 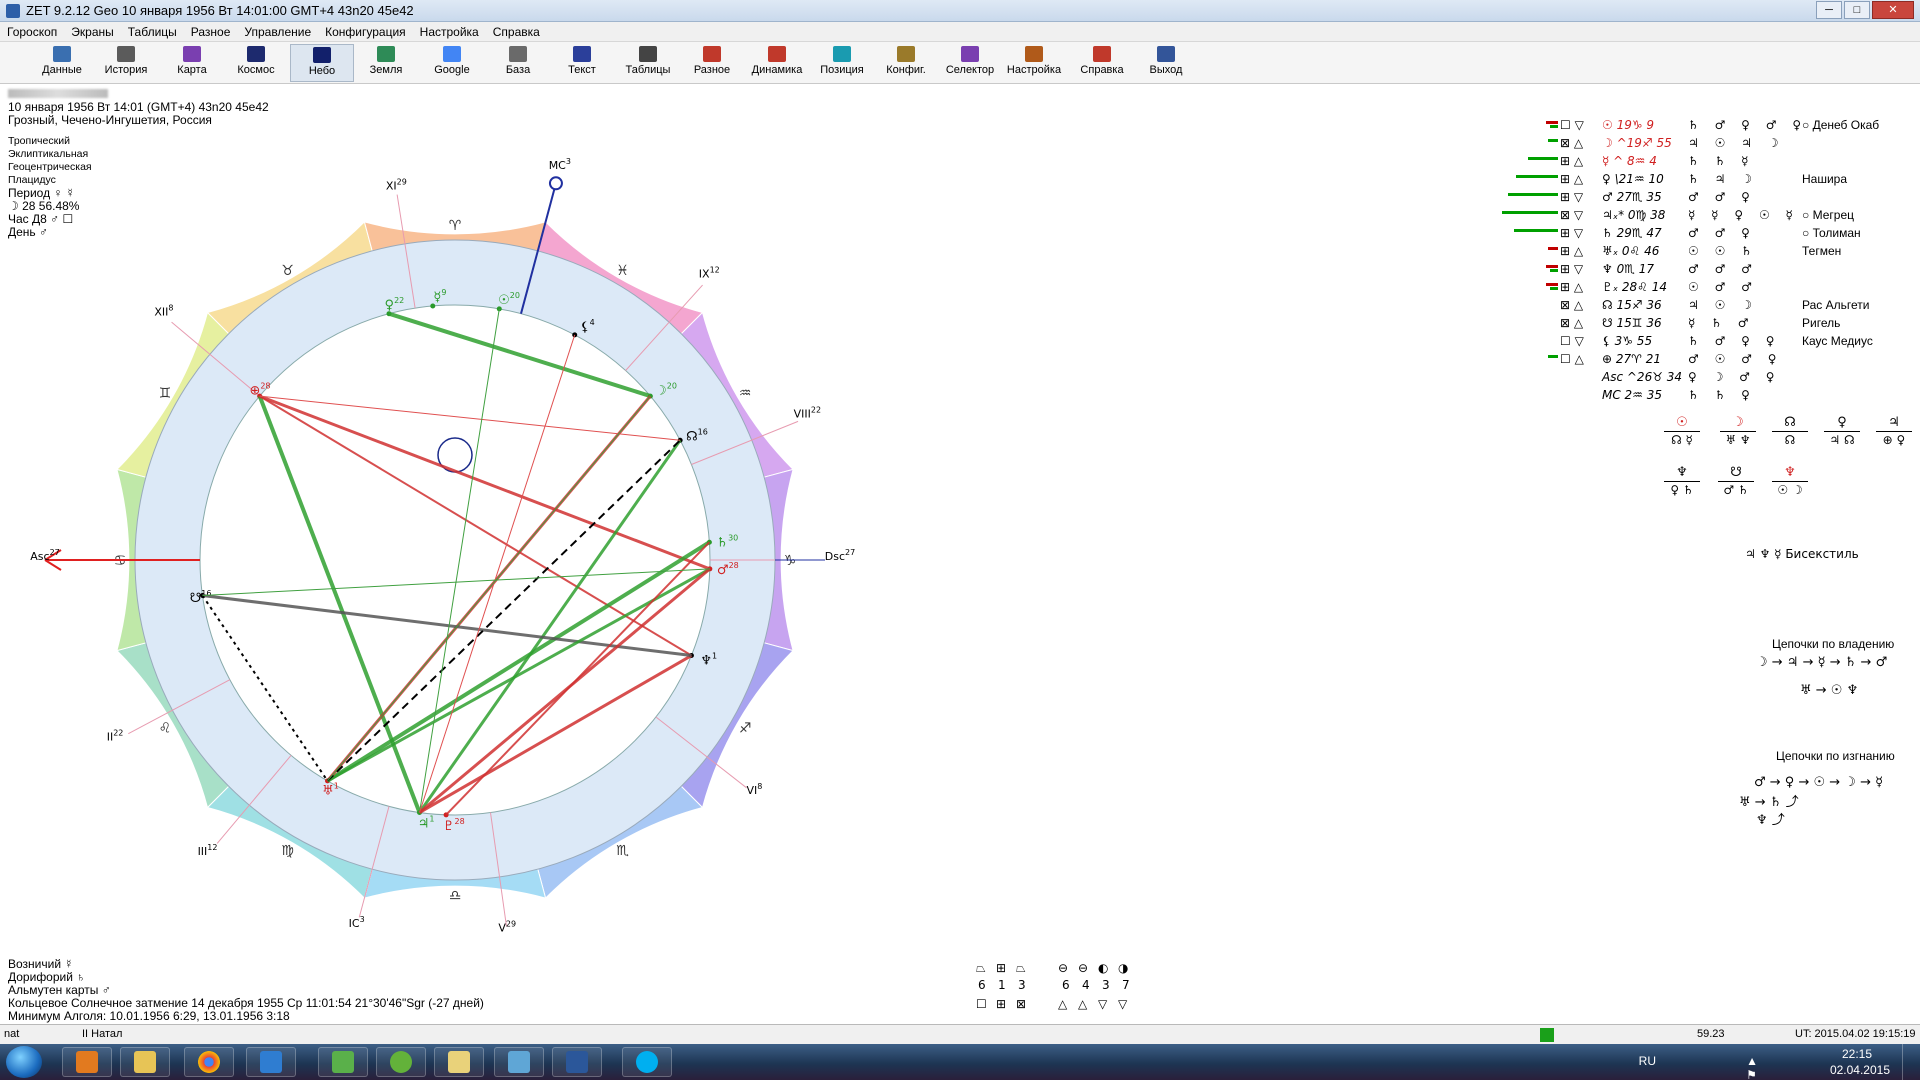 What do you see at coordinates (1675, 234) in the screenshot?
I see `planet-row: ⊞ ▽ ♄ 29♏ 47 ♂ ♂ ♀ ○ Толиман` at bounding box center [1675, 234].